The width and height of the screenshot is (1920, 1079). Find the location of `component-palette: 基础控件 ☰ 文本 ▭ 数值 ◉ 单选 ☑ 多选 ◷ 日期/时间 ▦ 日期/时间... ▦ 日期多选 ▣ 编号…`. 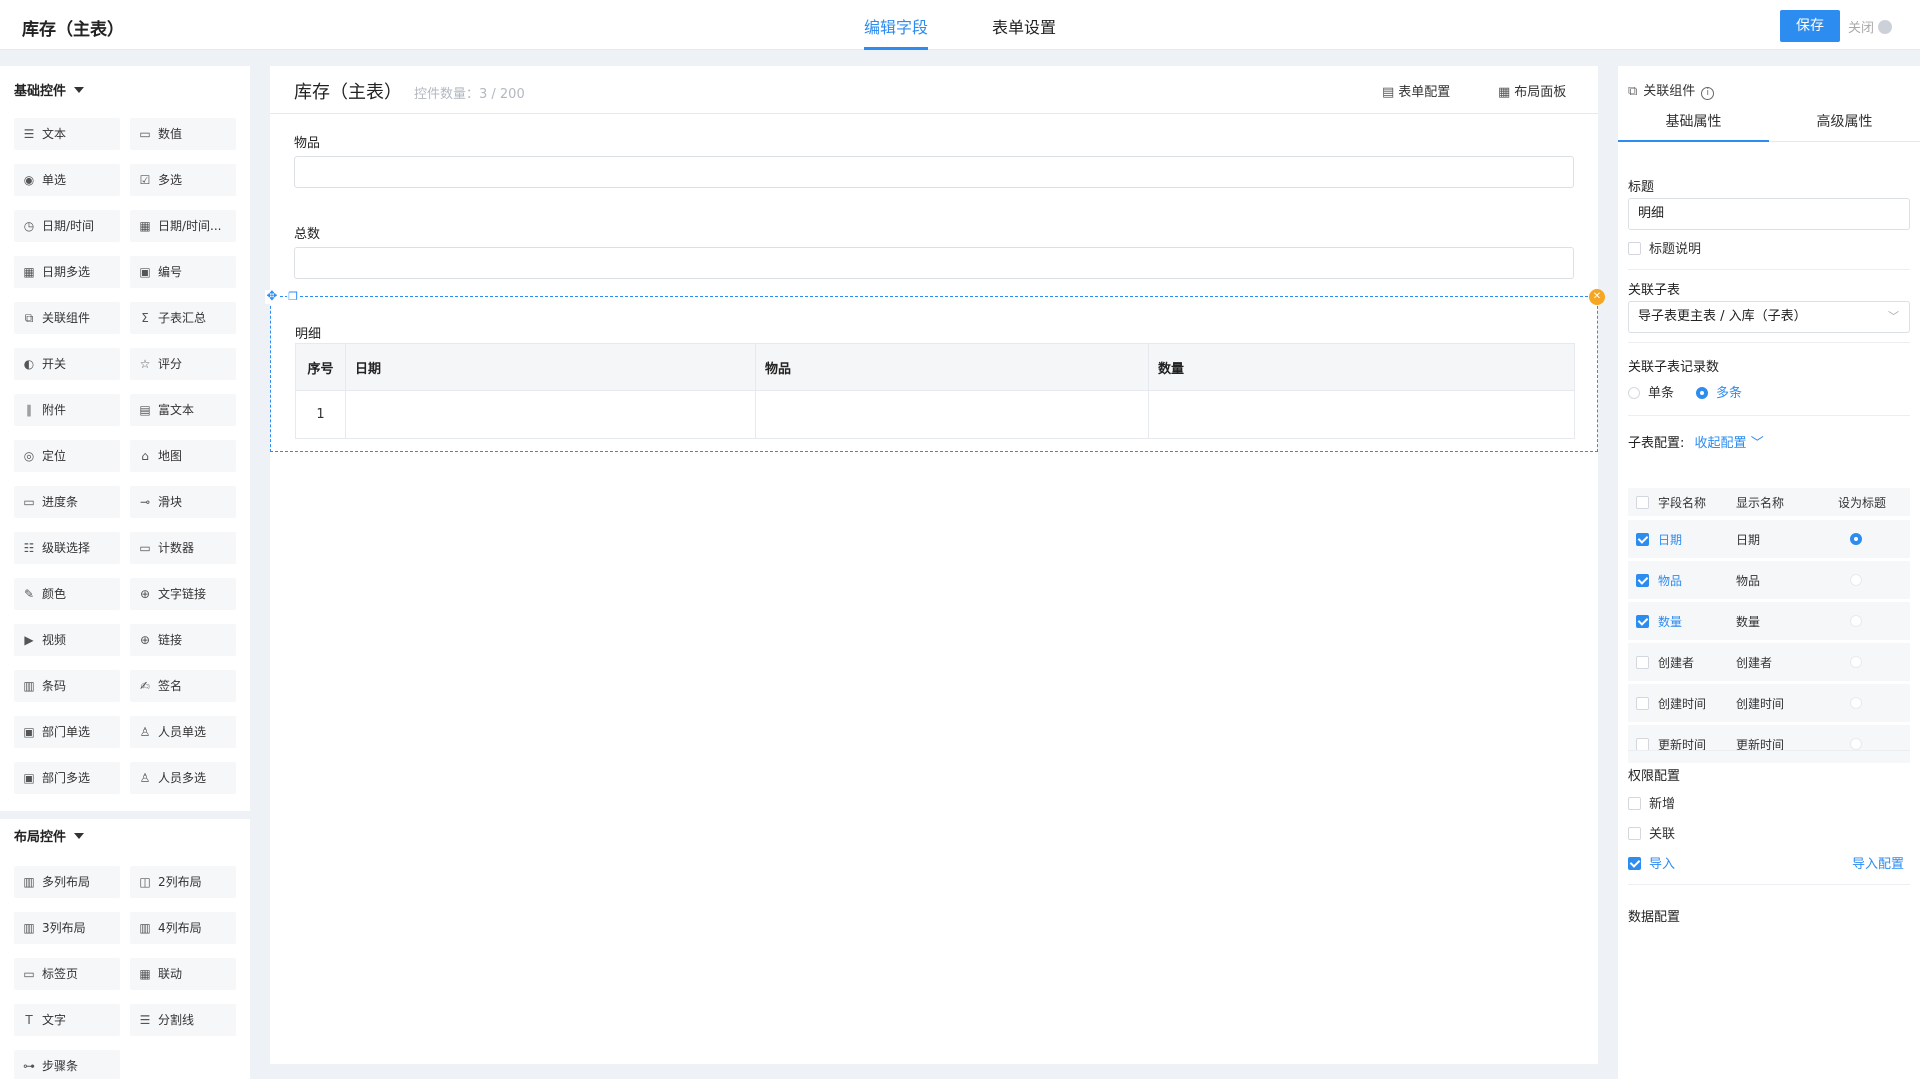

component-palette: 基础控件 ☰ 文本 ▭ 数值 ◉ 单选 ☑ 多选 ◷ 日期/时间 ▦ 日期/时间... ▦ 日期多选 ▣ 编号… is located at coordinates (125, 572).